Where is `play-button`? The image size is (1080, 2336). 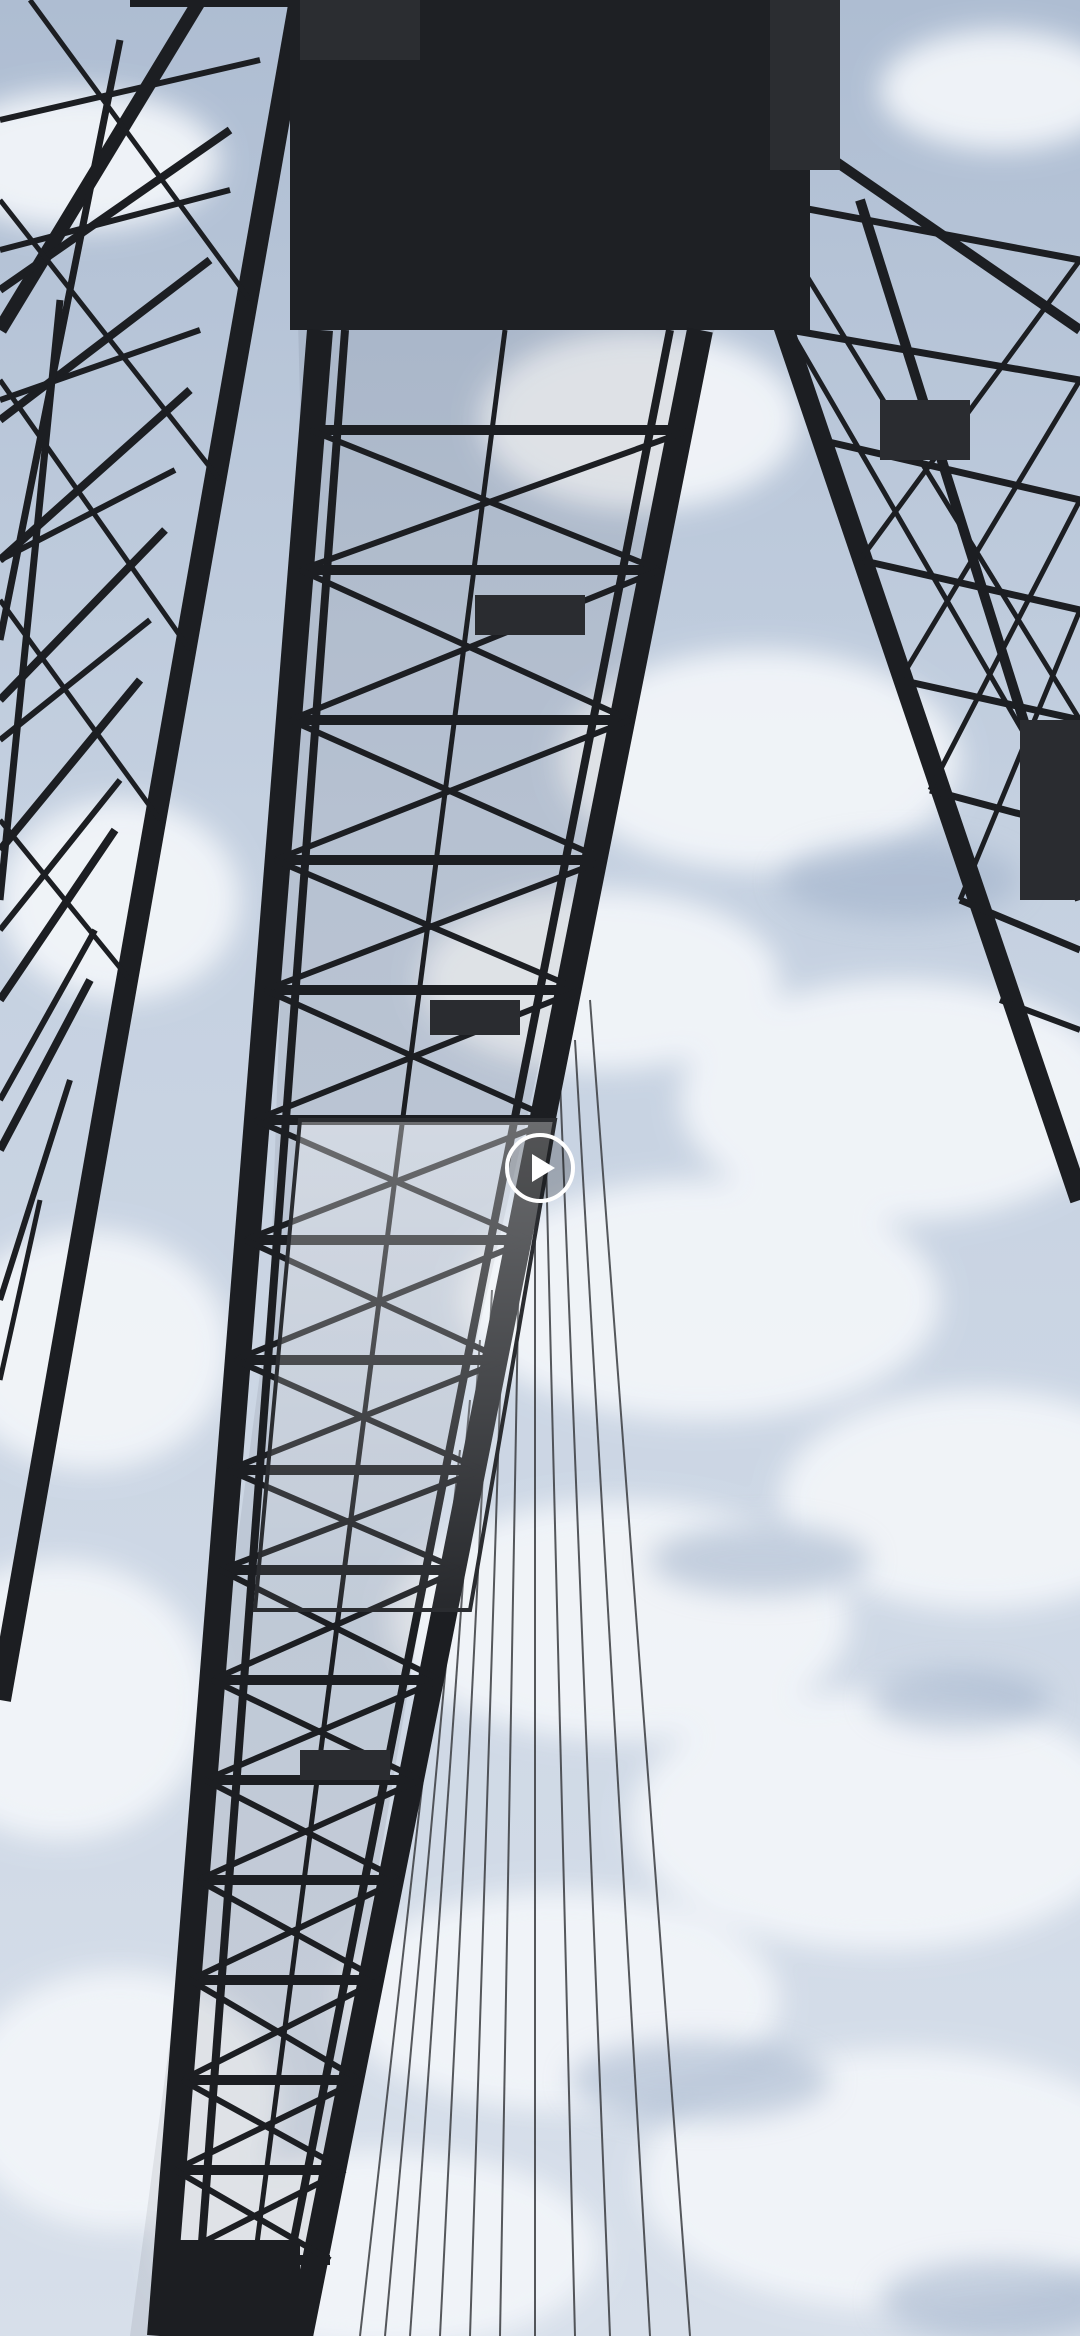 play-button is located at coordinates (540, 1168).